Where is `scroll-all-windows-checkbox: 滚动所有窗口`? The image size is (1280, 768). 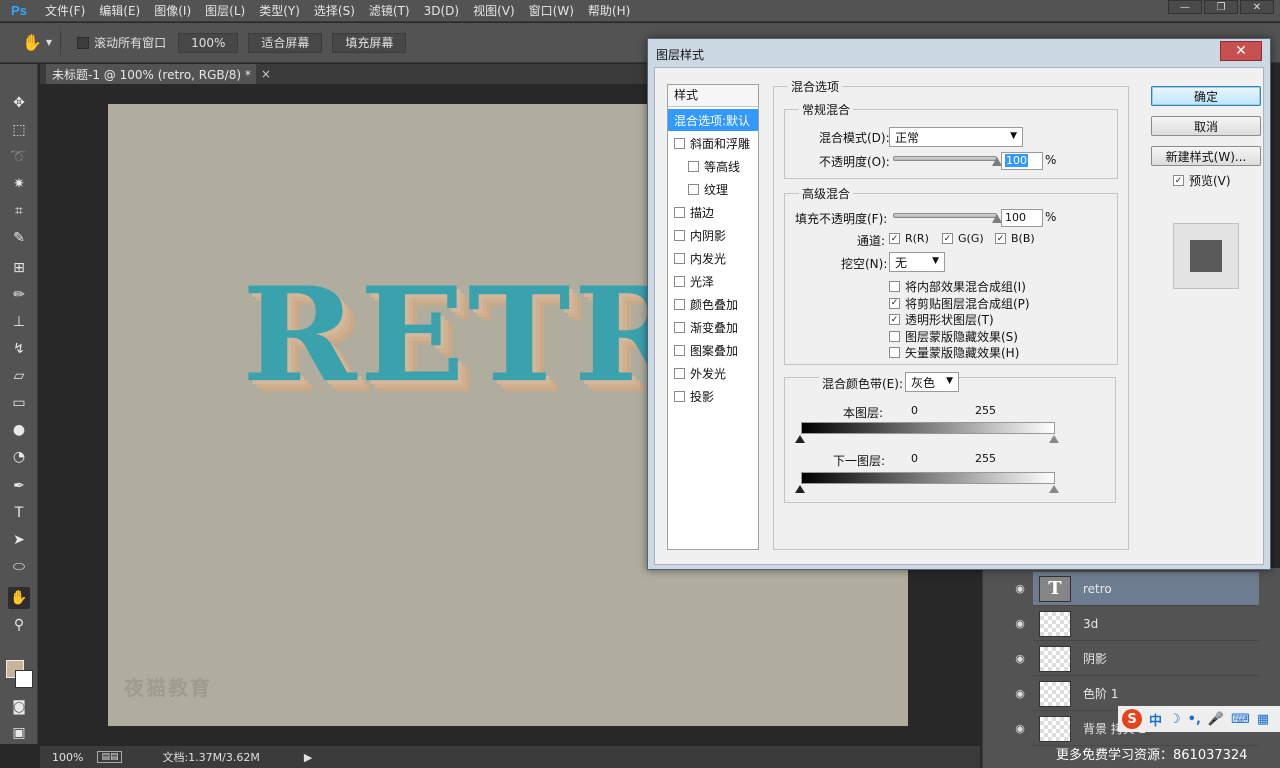
scroll-all-windows-checkbox: 滚动所有窗口 is located at coordinates (121, 42).